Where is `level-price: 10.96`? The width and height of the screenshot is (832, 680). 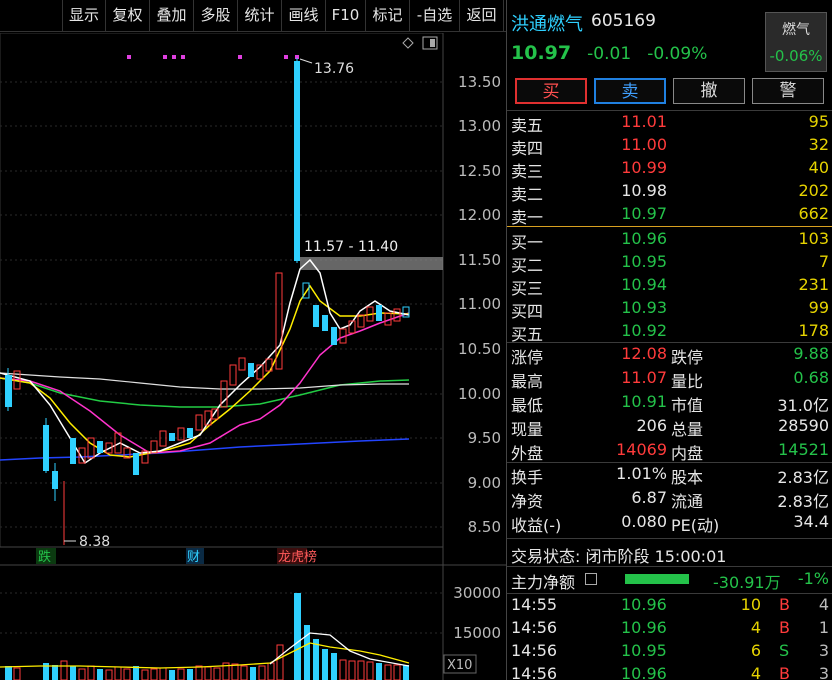 level-price: 10.96 is located at coordinates (644, 238).